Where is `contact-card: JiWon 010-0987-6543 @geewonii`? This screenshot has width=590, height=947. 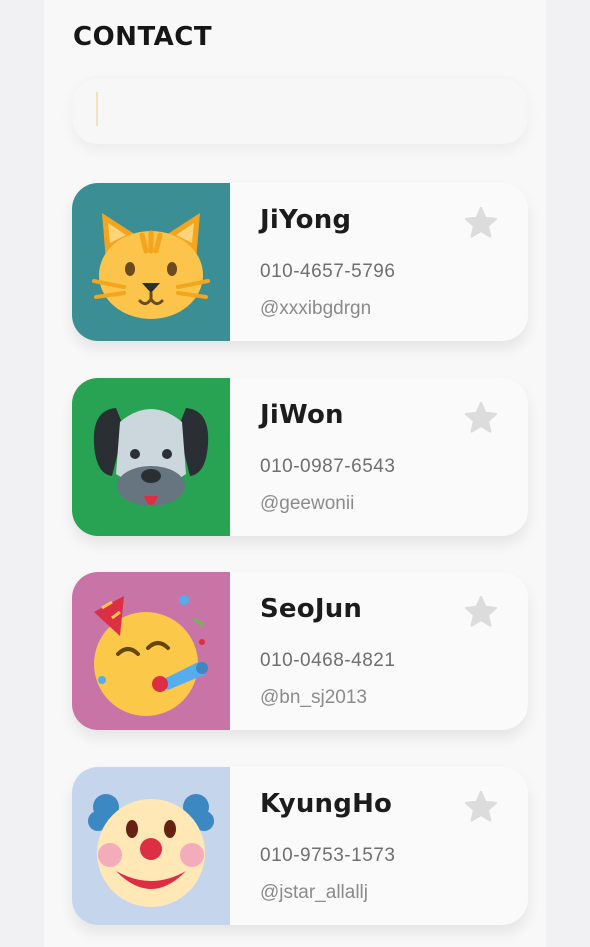
contact-card: JiWon 010-0987-6543 @geewonii is located at coordinates (300, 457).